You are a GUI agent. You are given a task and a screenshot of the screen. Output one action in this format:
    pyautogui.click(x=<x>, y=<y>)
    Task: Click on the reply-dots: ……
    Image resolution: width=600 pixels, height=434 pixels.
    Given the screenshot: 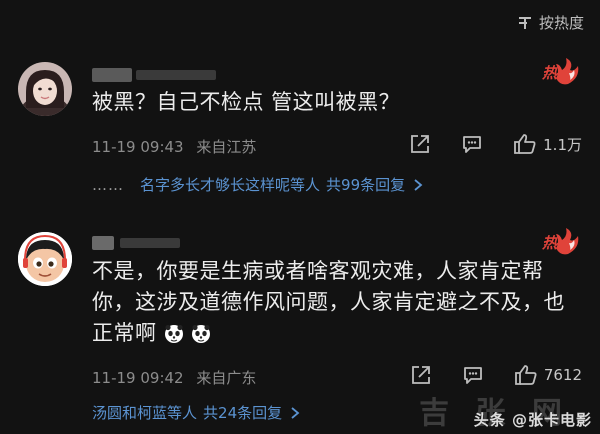 What is the action you would take?
    pyautogui.click(x=108, y=184)
    